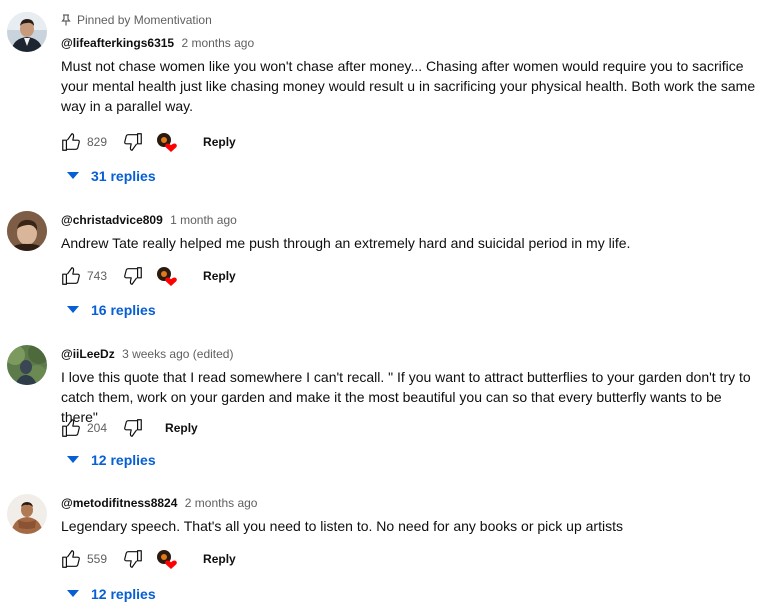  What do you see at coordinates (112, 220) in the screenshot?
I see `comment-author: @christadvice809` at bounding box center [112, 220].